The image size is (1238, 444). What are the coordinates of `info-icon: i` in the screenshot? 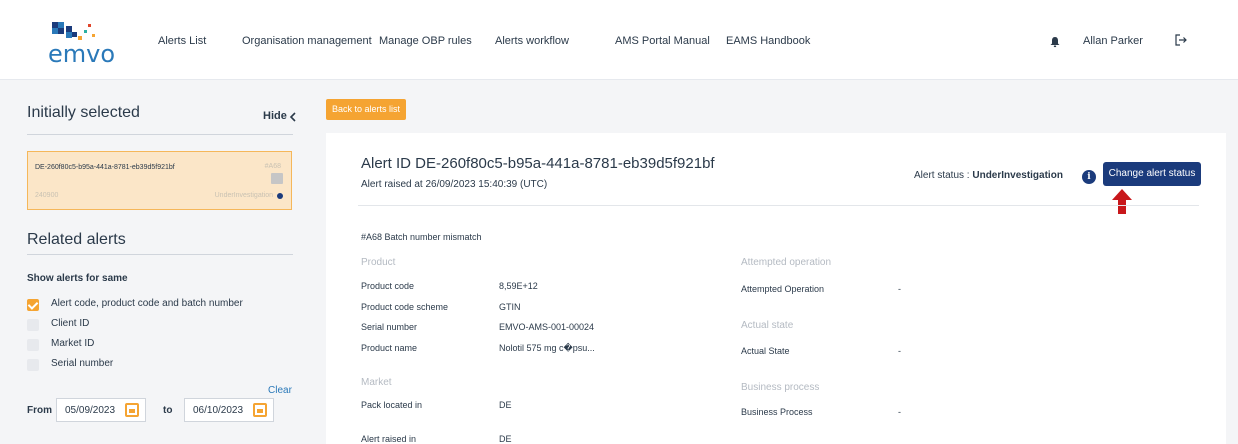 It's located at (1089, 177).